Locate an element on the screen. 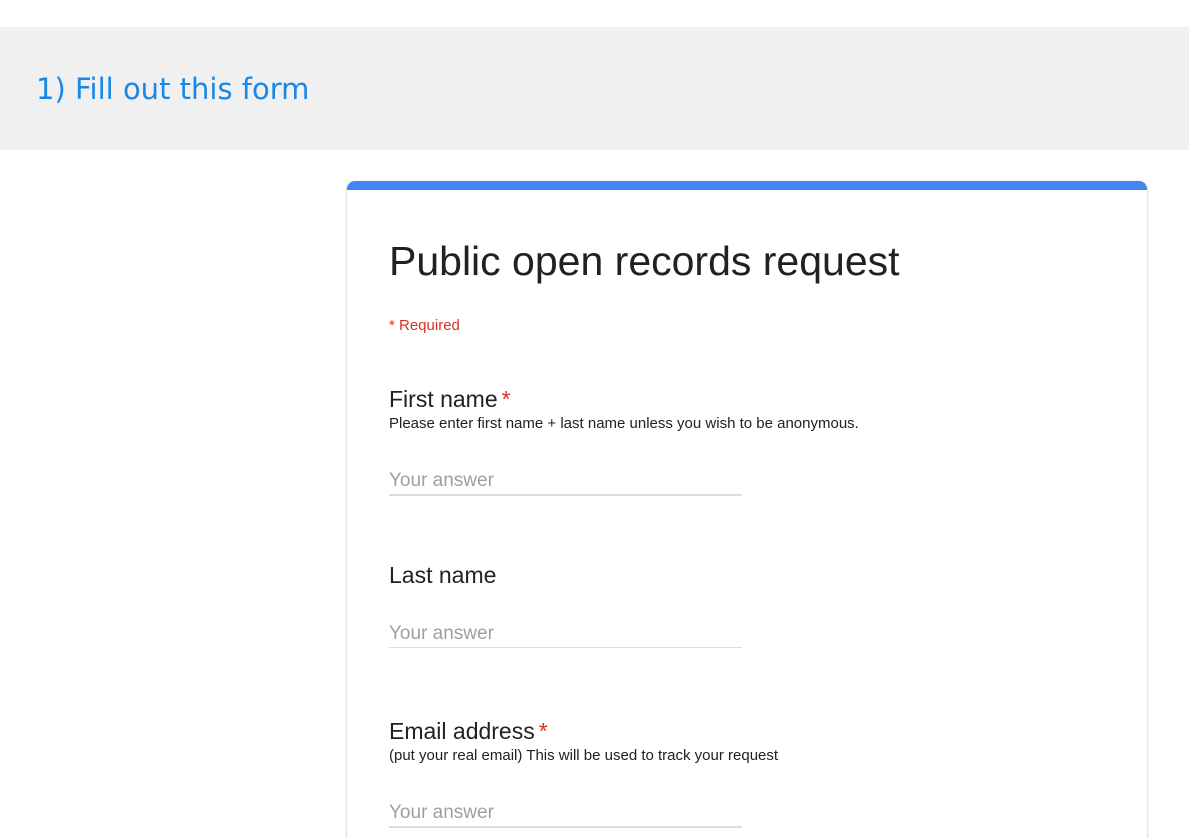 The height and width of the screenshot is (838, 1189). form-title: Public open records request is located at coordinates (644, 261).